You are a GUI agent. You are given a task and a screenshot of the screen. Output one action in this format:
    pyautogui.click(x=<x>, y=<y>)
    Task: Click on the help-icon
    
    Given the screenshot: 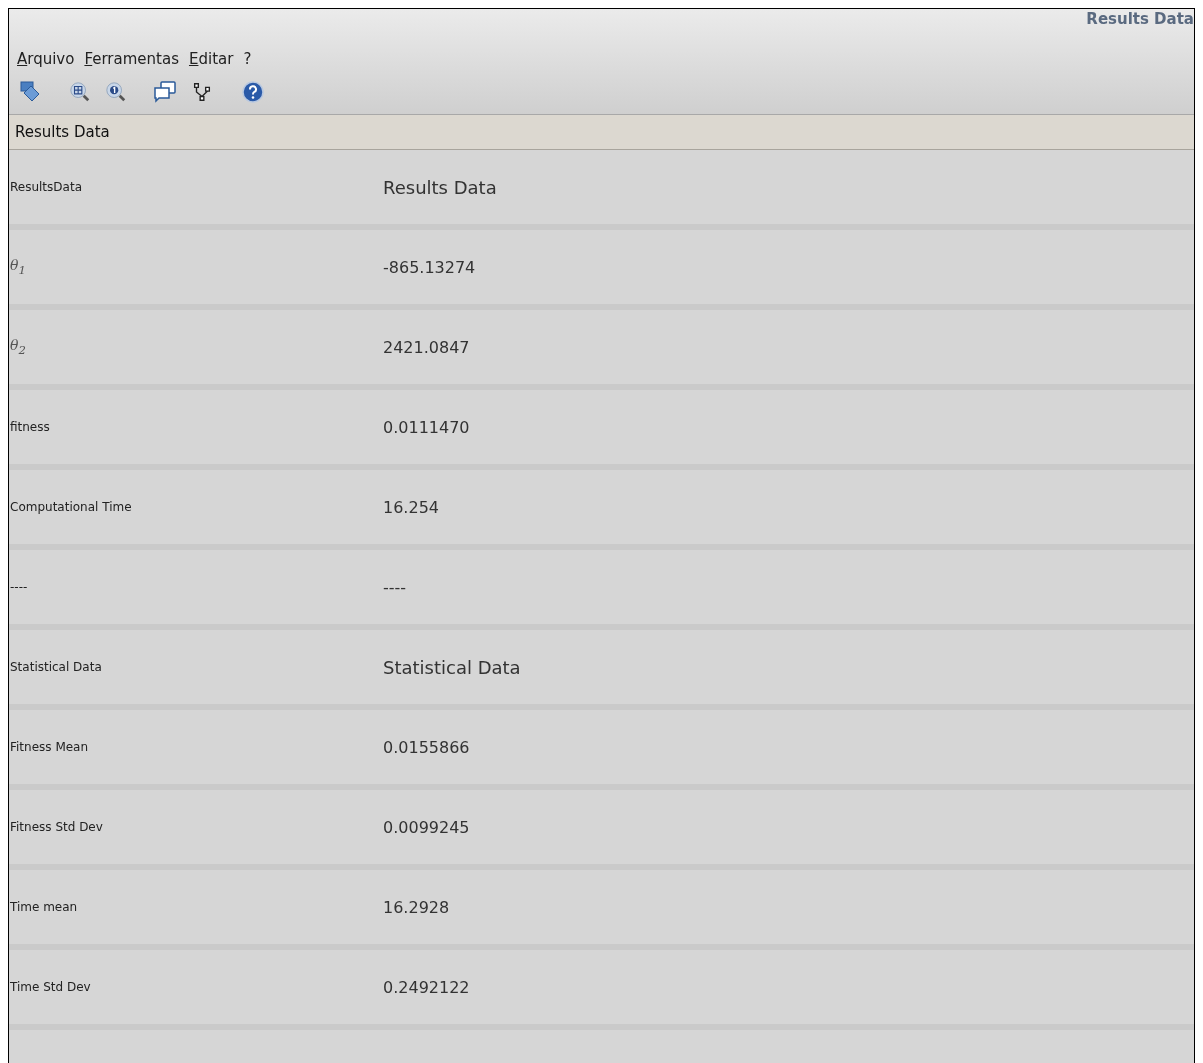 What is the action you would take?
    pyautogui.click(x=253, y=92)
    